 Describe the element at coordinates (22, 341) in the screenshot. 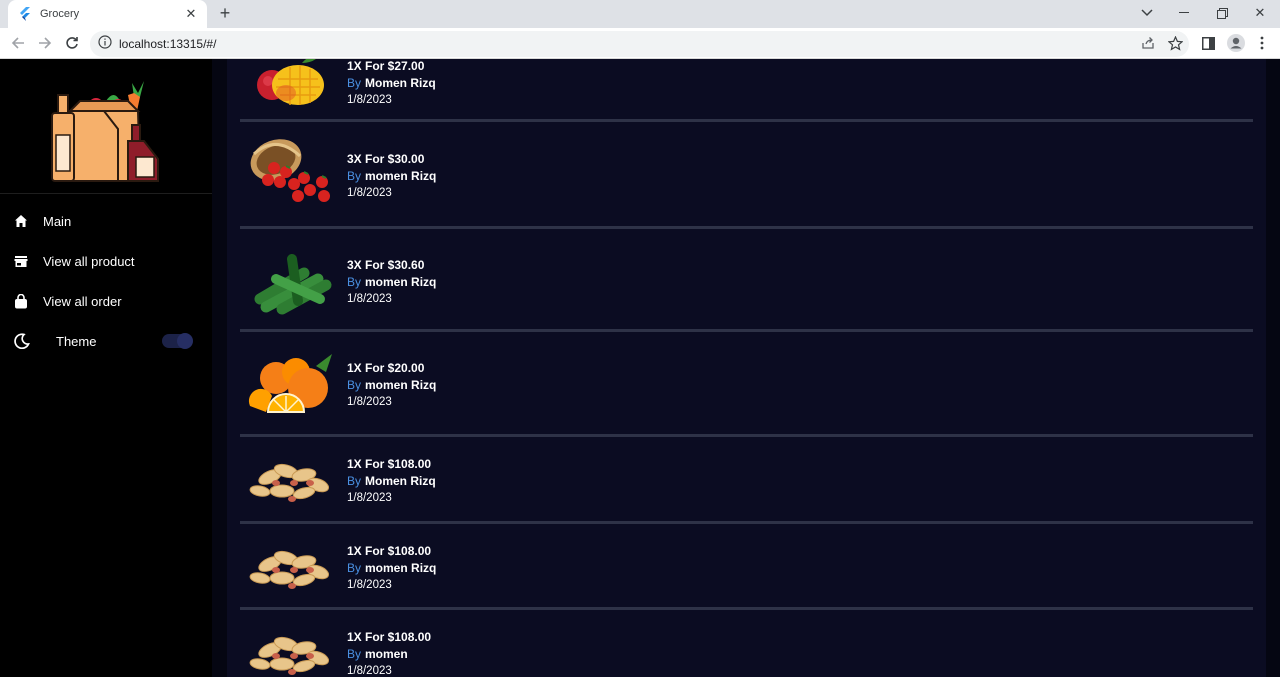

I see `moon-icon` at that location.